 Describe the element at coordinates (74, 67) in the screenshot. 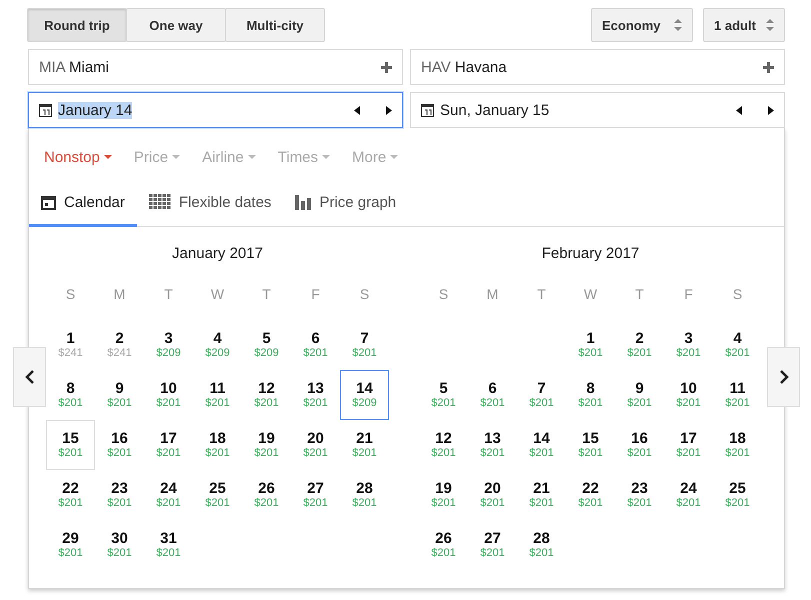

I see `airport-name: MIA Miami` at that location.